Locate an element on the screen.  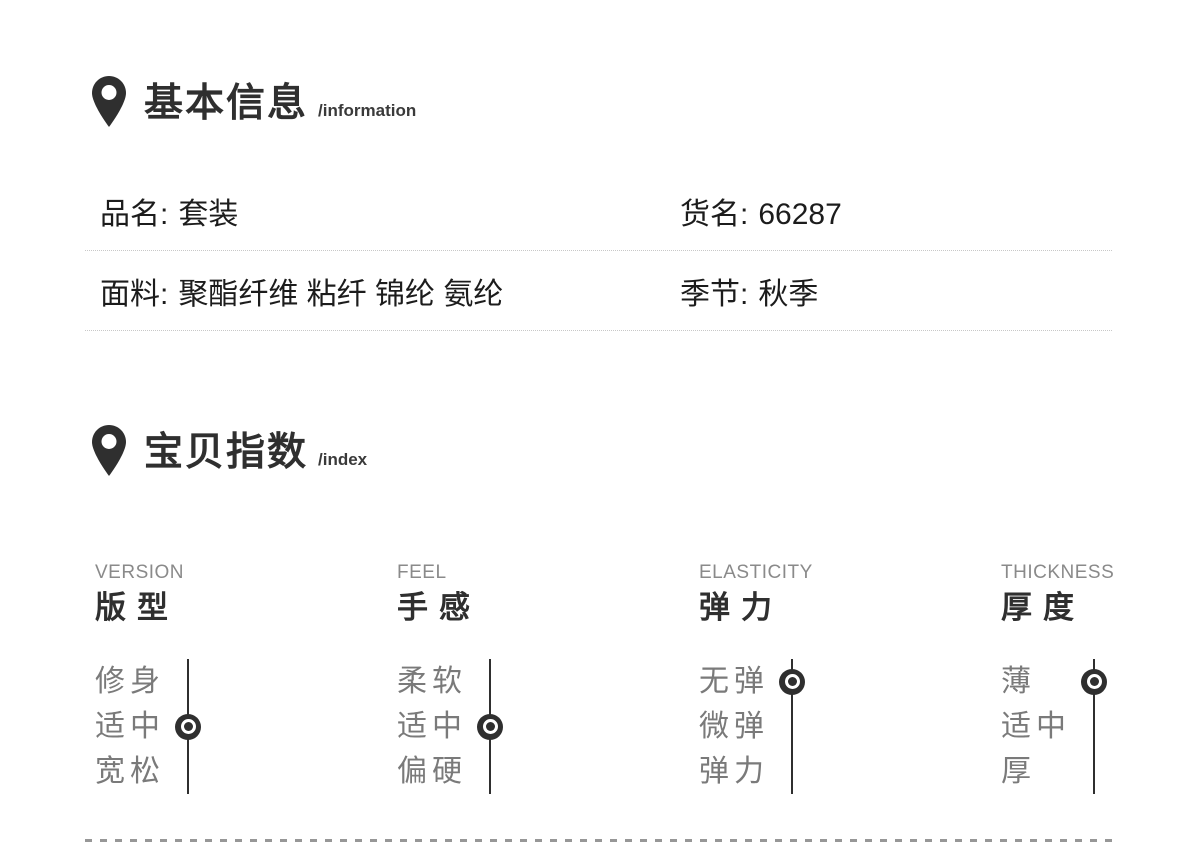
index-slider: 薄 适中 厚 is located at coordinates (1057, 726).